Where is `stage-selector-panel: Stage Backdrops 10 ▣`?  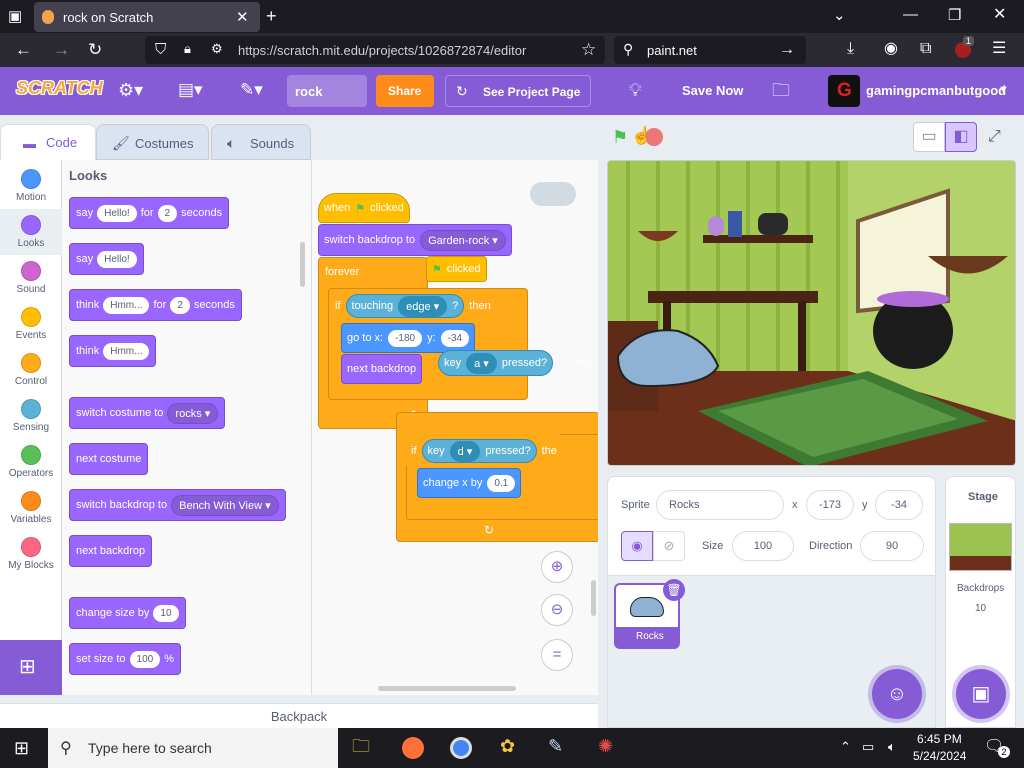 stage-selector-panel: Stage Backdrops 10 ▣ is located at coordinates (980, 602).